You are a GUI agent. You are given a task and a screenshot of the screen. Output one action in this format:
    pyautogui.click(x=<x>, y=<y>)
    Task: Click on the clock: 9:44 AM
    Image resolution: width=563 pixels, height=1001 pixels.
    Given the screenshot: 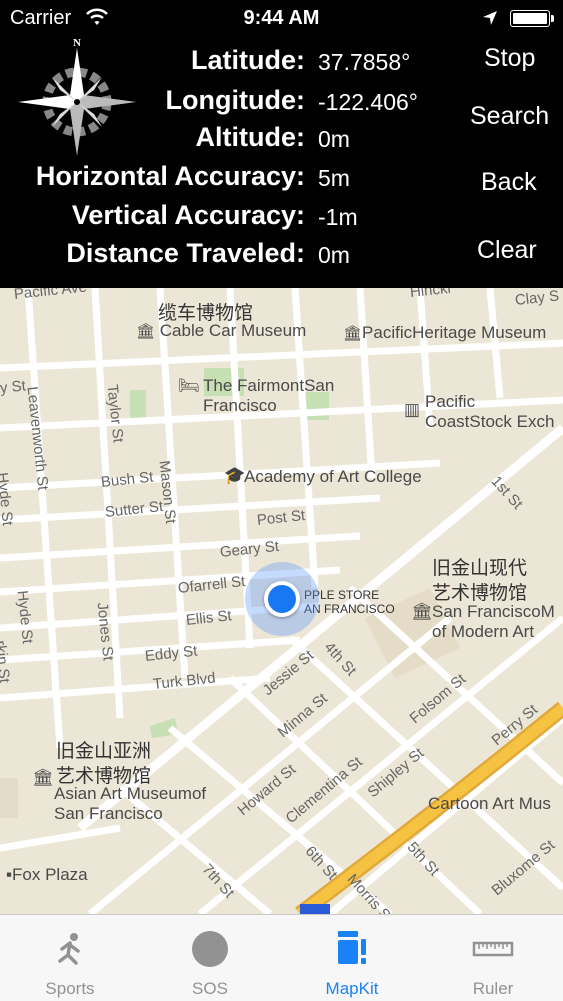 What is the action you would take?
    pyautogui.click(x=281, y=18)
    